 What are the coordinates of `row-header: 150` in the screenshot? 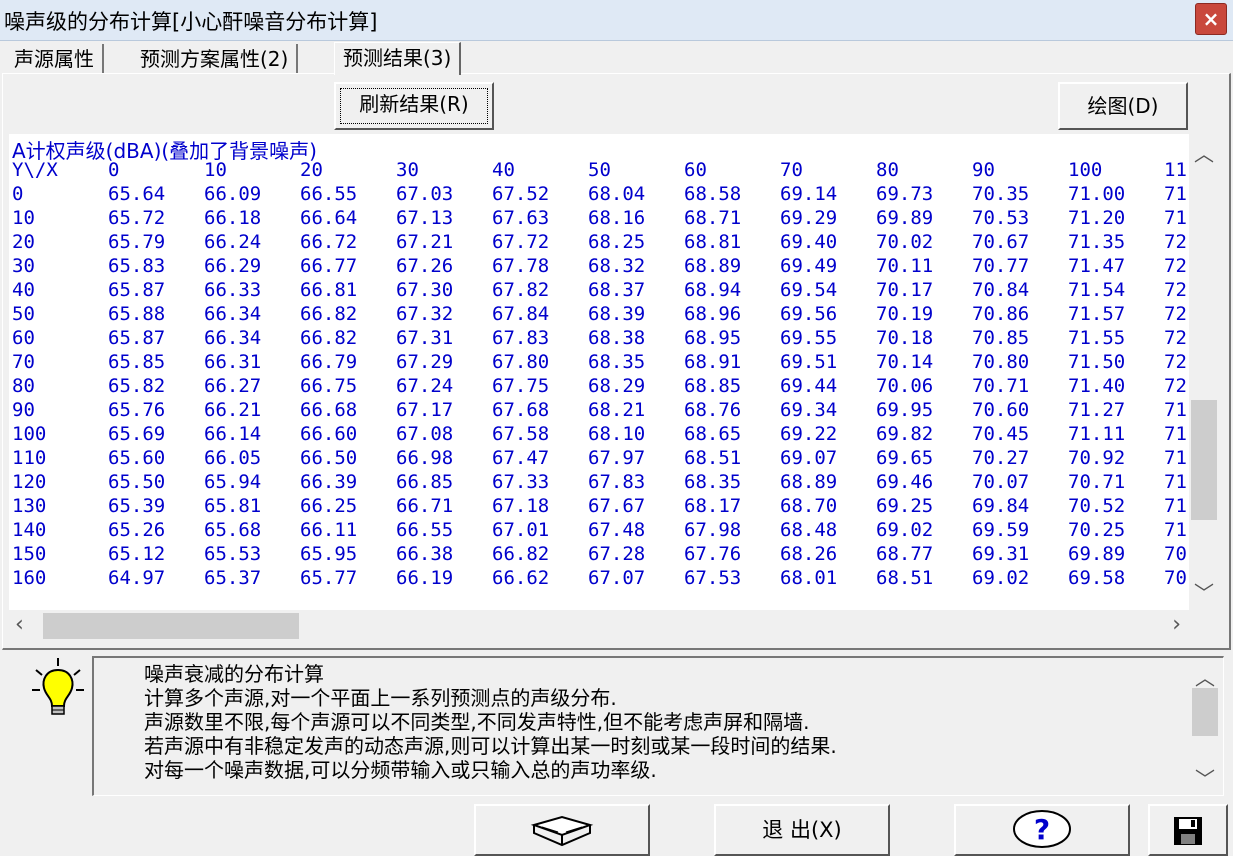 It's located at (29, 554).